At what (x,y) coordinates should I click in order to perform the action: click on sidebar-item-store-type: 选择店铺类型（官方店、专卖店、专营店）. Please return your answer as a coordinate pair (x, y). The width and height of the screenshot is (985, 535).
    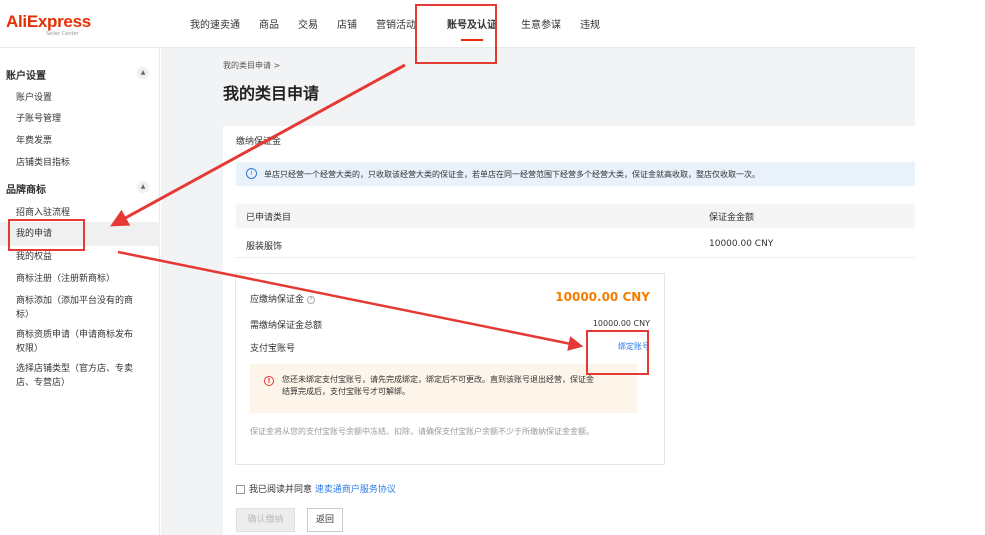
    Looking at the image, I should click on (76, 376).